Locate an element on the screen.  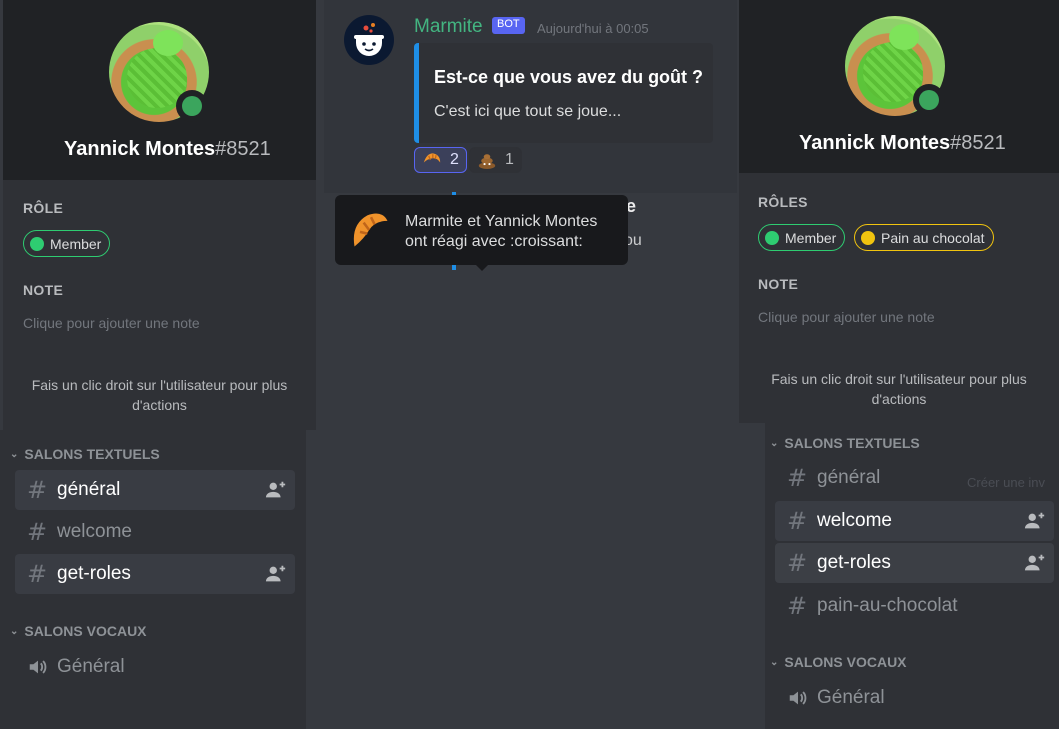
embed-title: Est-ce que vous avez du goût ? is located at coordinates (569, 77).